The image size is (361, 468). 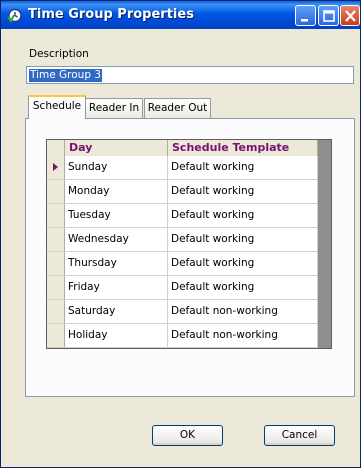 I want to click on tab-reader-in: Reader In, so click(x=114, y=108).